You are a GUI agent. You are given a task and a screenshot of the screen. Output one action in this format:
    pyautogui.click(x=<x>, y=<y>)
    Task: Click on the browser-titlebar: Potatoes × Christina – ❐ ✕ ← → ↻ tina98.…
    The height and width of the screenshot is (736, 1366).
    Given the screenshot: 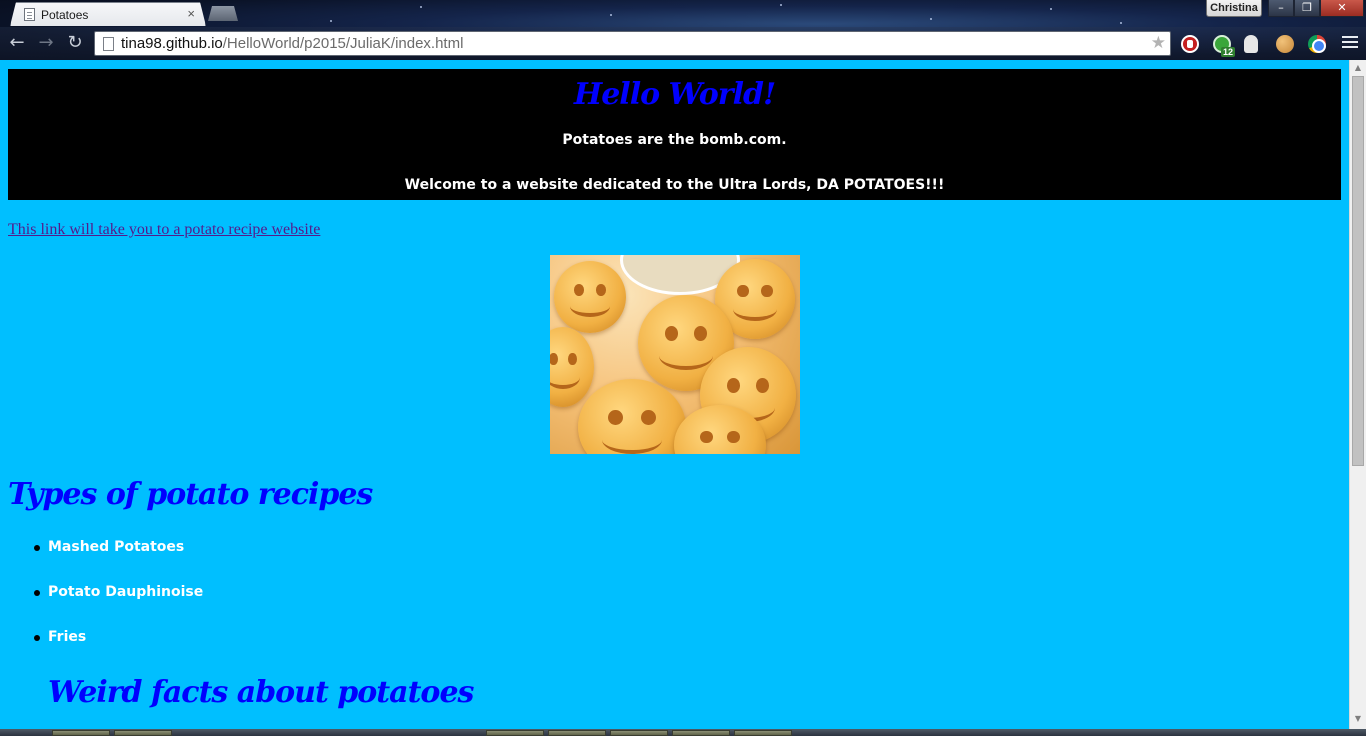 What is the action you would take?
    pyautogui.click(x=683, y=30)
    